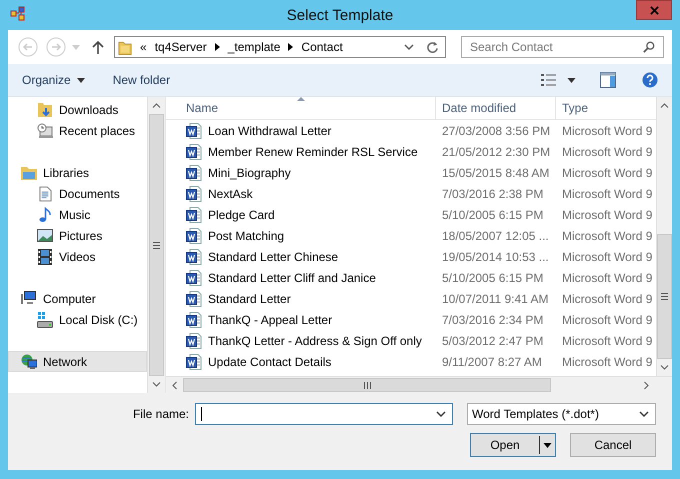  Describe the element at coordinates (77, 193) in the screenshot. I see `sidebar-item: Documents` at that location.